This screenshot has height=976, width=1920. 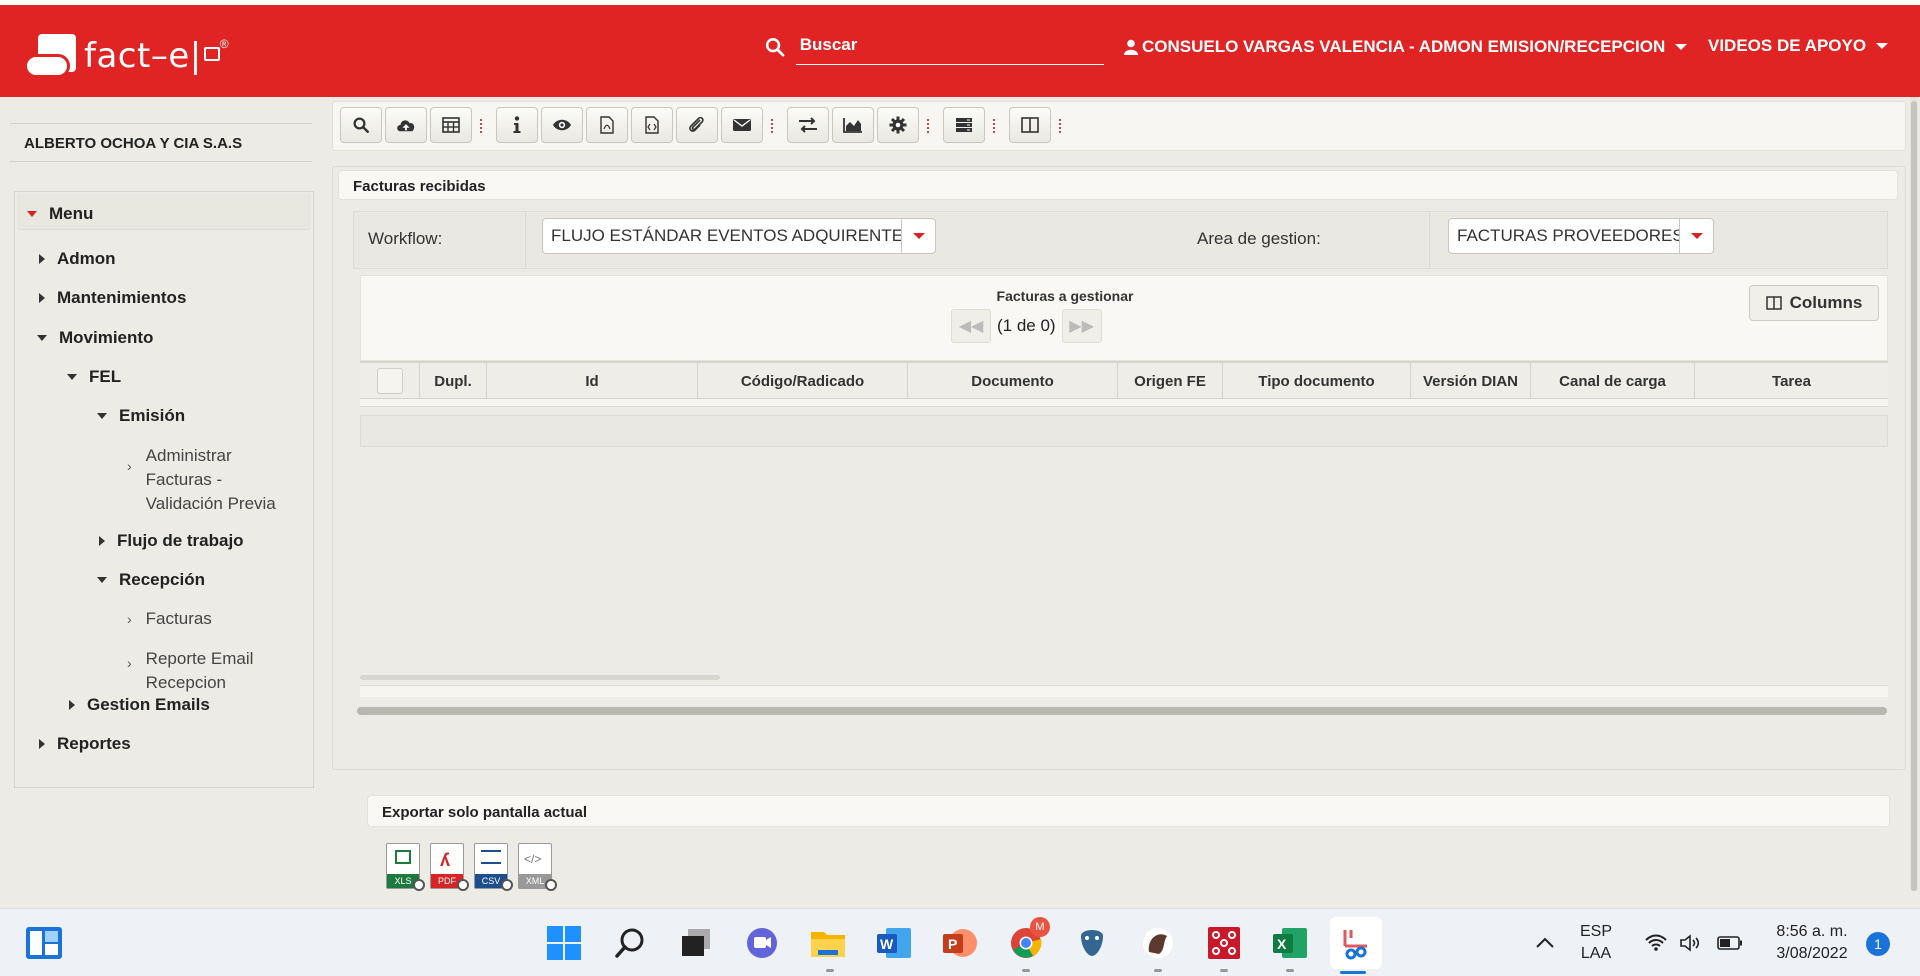 What do you see at coordinates (894, 943) in the screenshot?
I see `word-icon: W` at bounding box center [894, 943].